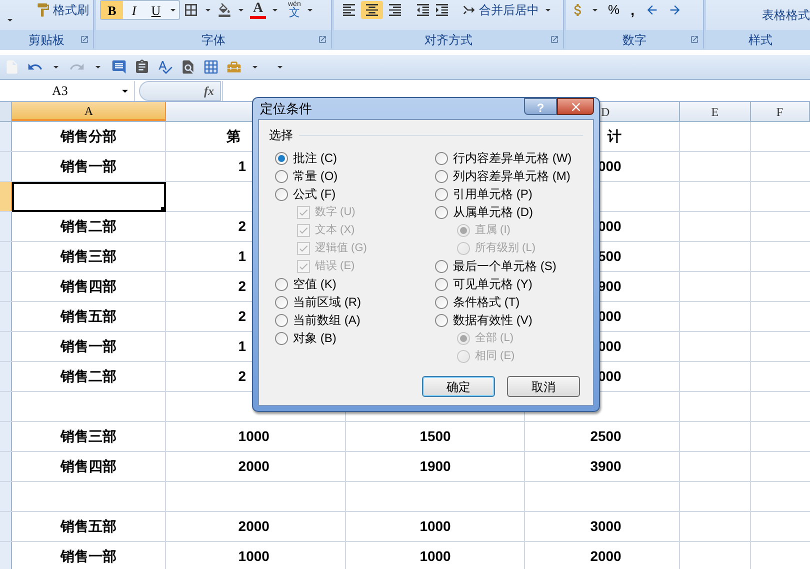  I want to click on table-cell-text: 3900, so click(606, 466).